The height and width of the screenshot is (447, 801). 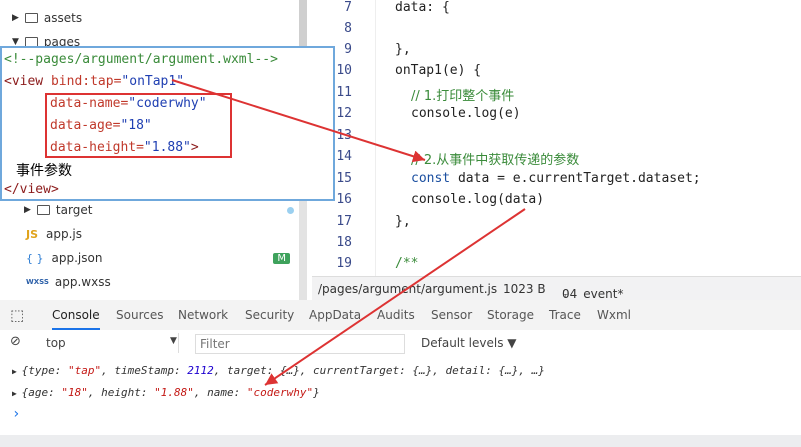 I want to click on tab-storage: Storage, so click(x=510, y=315).